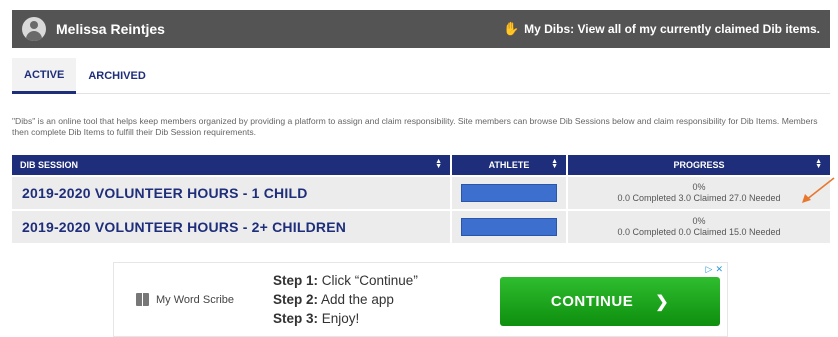  What do you see at coordinates (699, 198) in the screenshot?
I see `progress-detail: 0.0 Completed 3.0 Claimed 27.0 Needed` at bounding box center [699, 198].